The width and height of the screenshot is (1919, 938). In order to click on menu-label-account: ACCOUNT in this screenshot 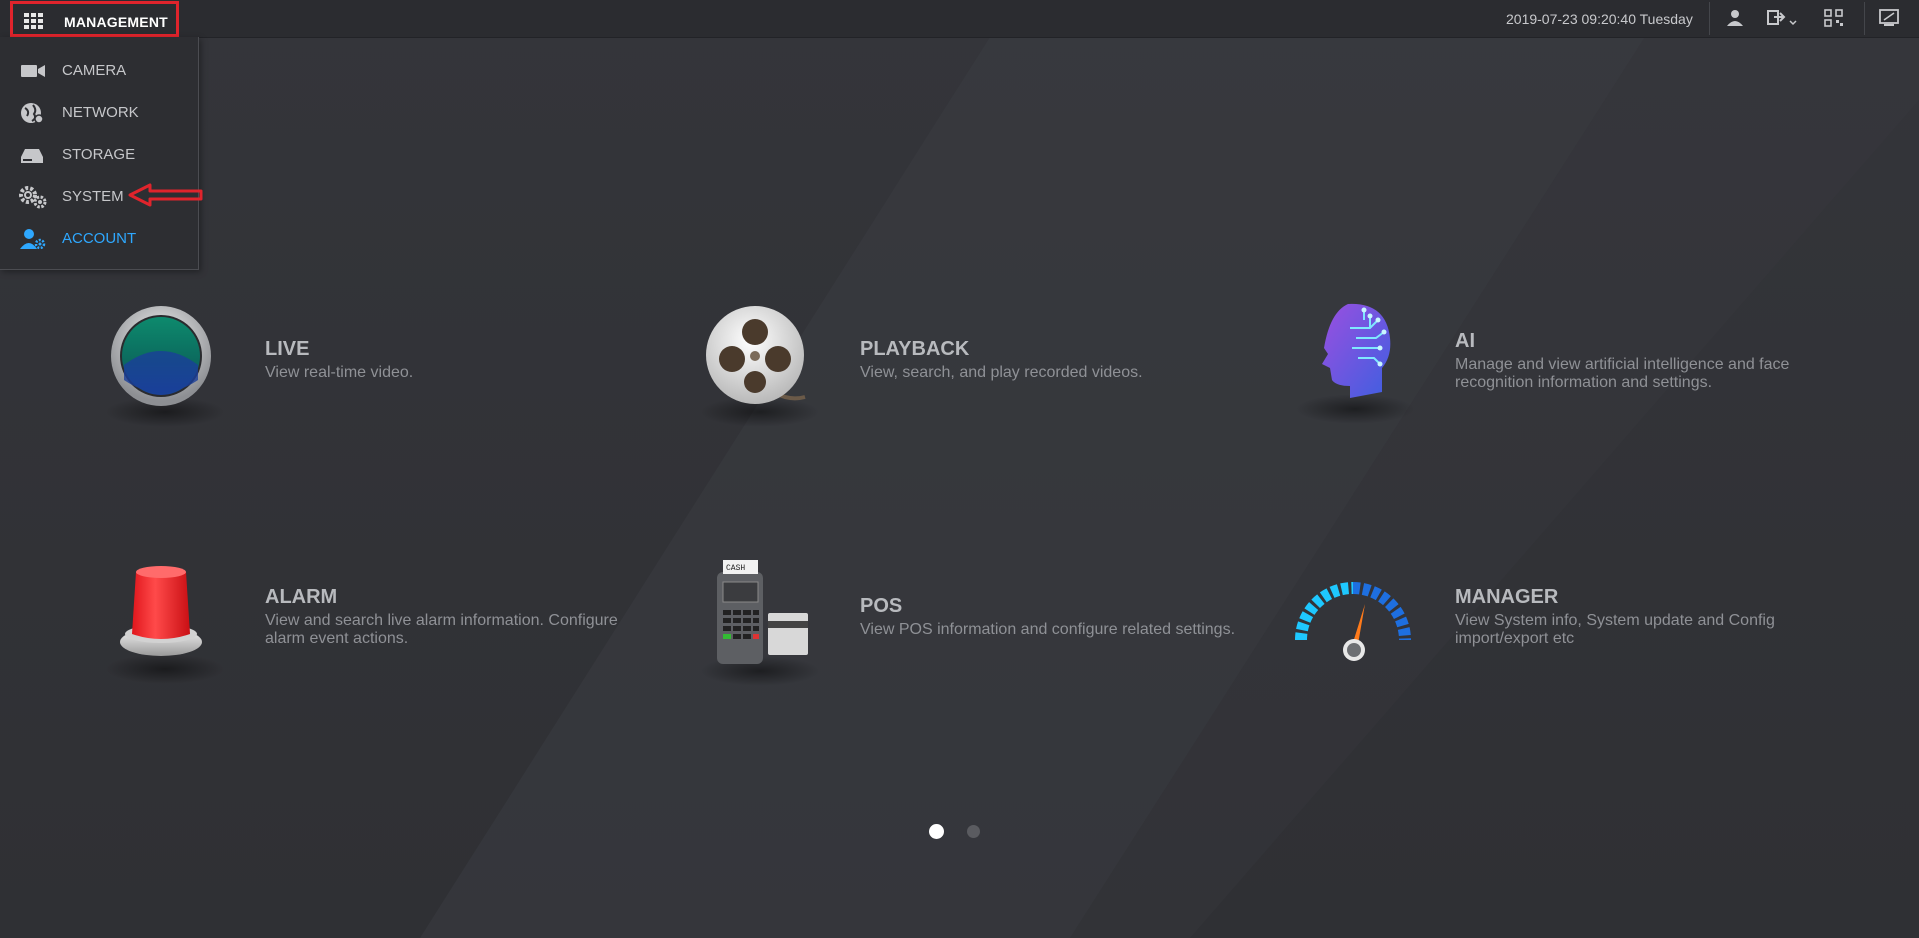, I will do `click(99, 238)`.